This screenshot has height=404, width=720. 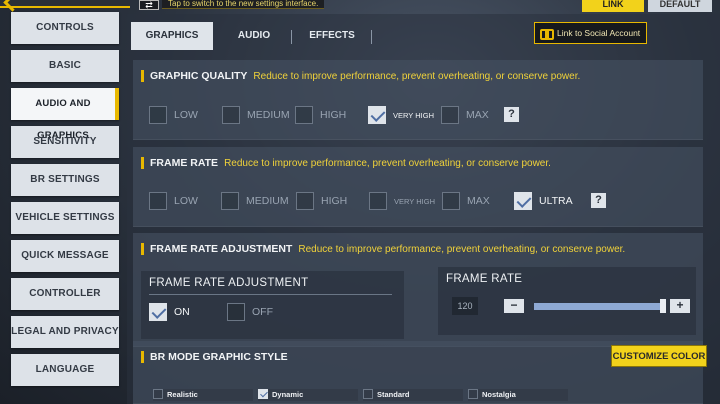 What do you see at coordinates (172, 36) in the screenshot?
I see `tab-graphics: GRAPHICS` at bounding box center [172, 36].